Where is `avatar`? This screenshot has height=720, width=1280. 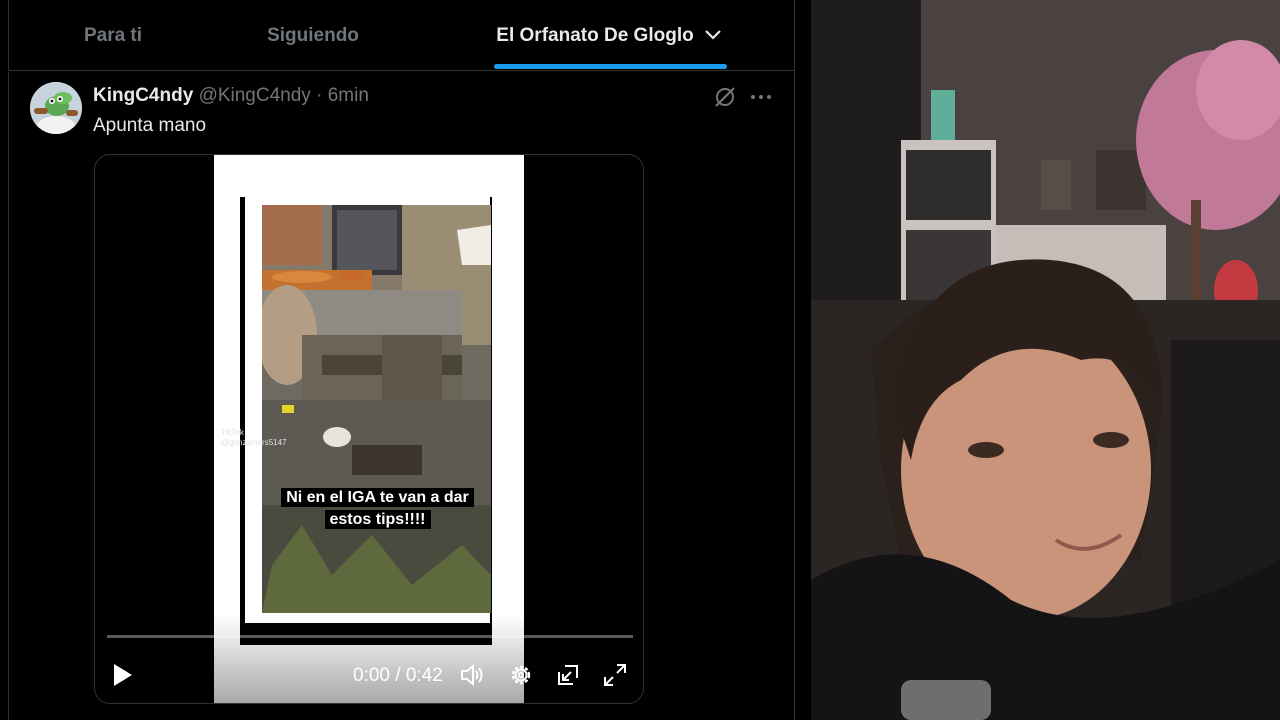
avatar is located at coordinates (56, 108).